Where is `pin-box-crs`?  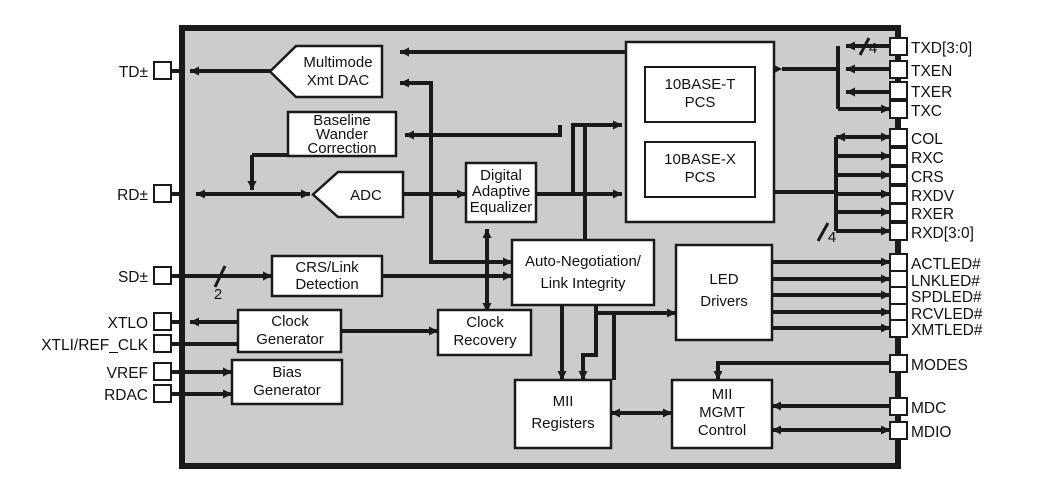 pin-box-crs is located at coordinates (898, 175).